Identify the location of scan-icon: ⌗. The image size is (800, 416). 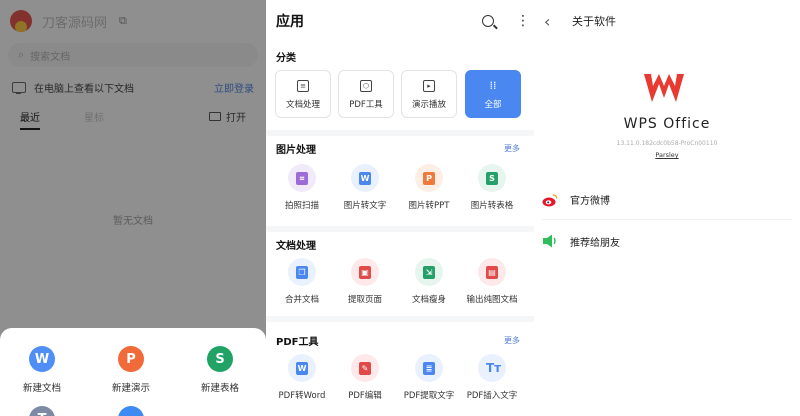
(302, 178).